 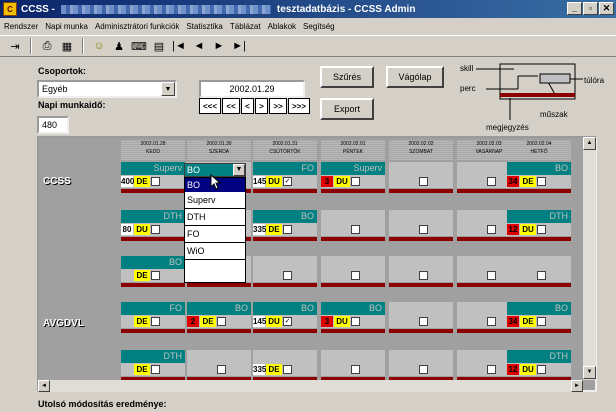 I want to click on scroll-down-icon: ▼, so click(x=589, y=372).